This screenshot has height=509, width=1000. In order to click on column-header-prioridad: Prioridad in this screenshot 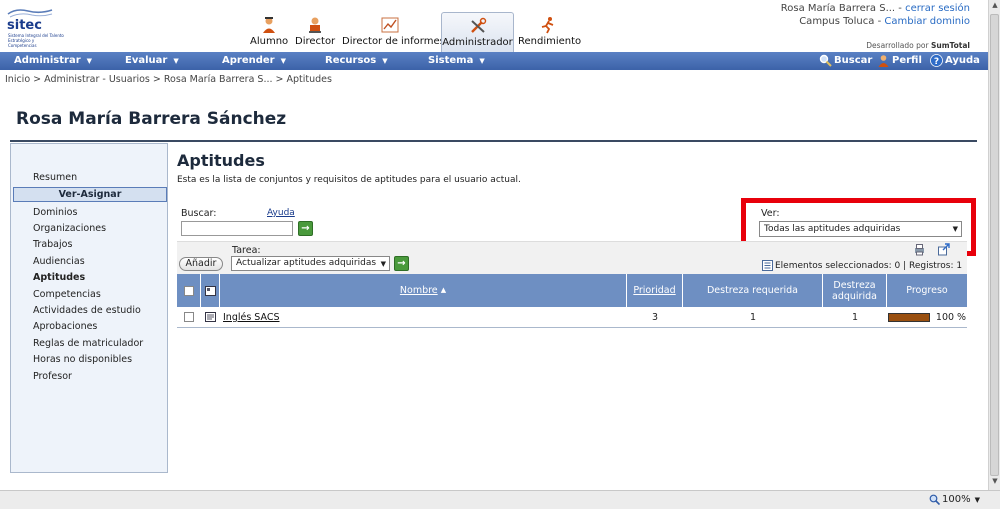, I will do `click(655, 290)`.